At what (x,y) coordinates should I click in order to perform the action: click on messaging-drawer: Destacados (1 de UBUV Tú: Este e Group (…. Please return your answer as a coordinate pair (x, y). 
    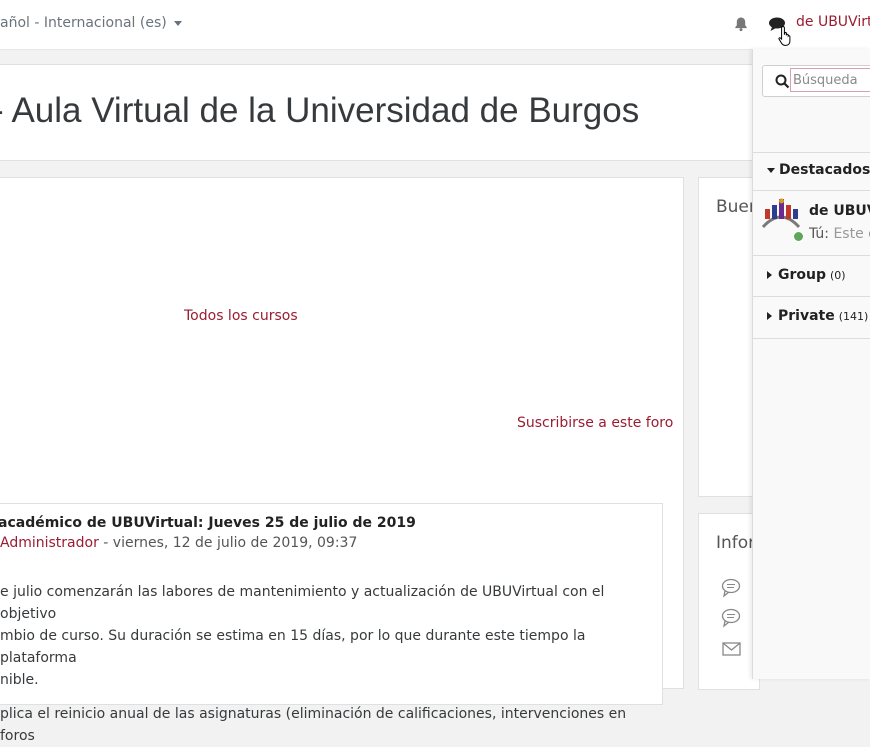
    Looking at the image, I should click on (811, 364).